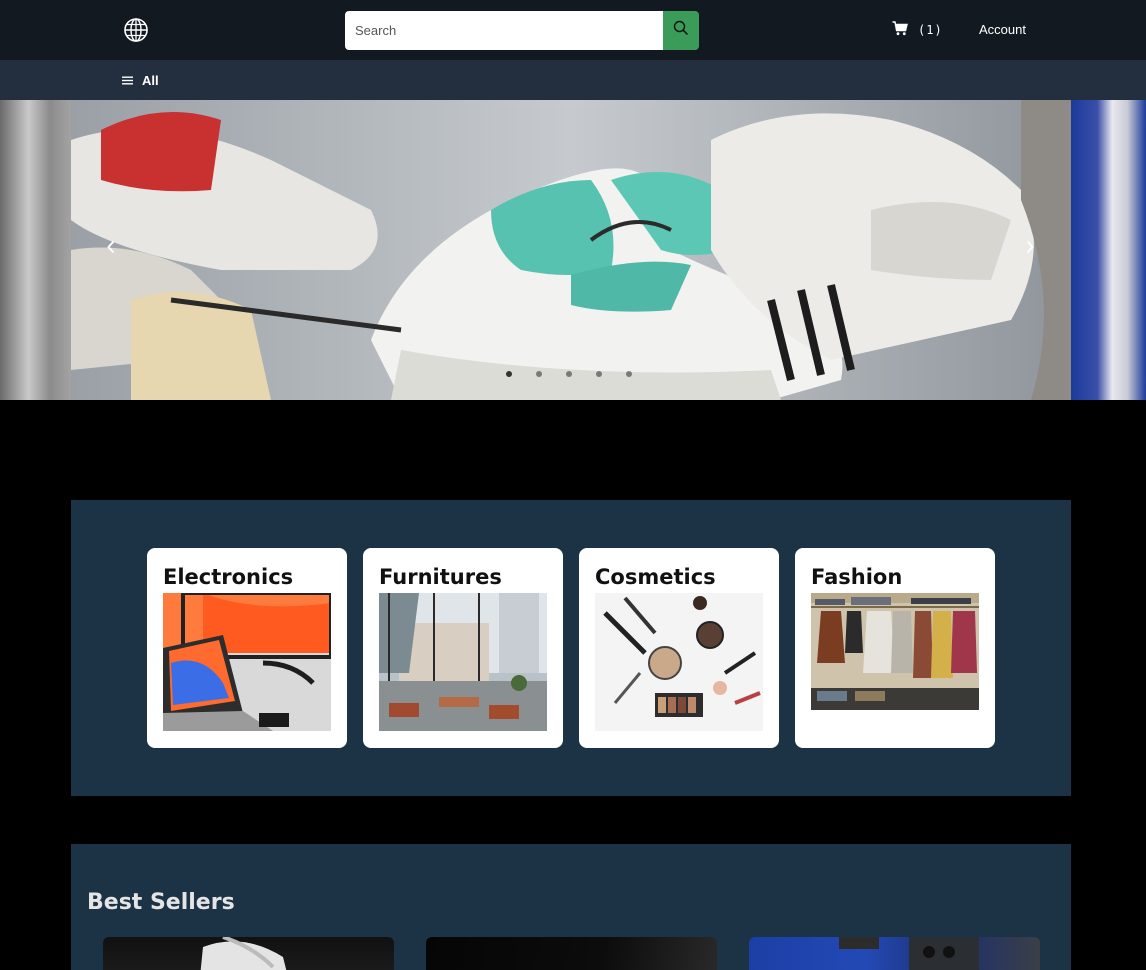 The image size is (1146, 970). I want to click on chevron-right-icon, so click(1030, 249).